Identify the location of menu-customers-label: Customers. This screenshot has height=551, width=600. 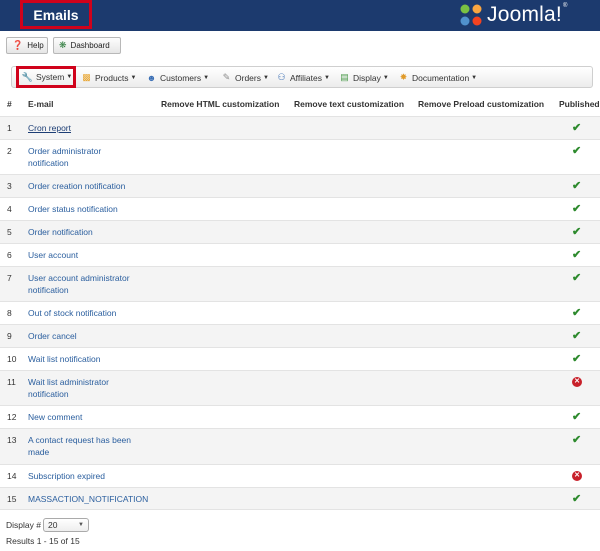
(181, 77).